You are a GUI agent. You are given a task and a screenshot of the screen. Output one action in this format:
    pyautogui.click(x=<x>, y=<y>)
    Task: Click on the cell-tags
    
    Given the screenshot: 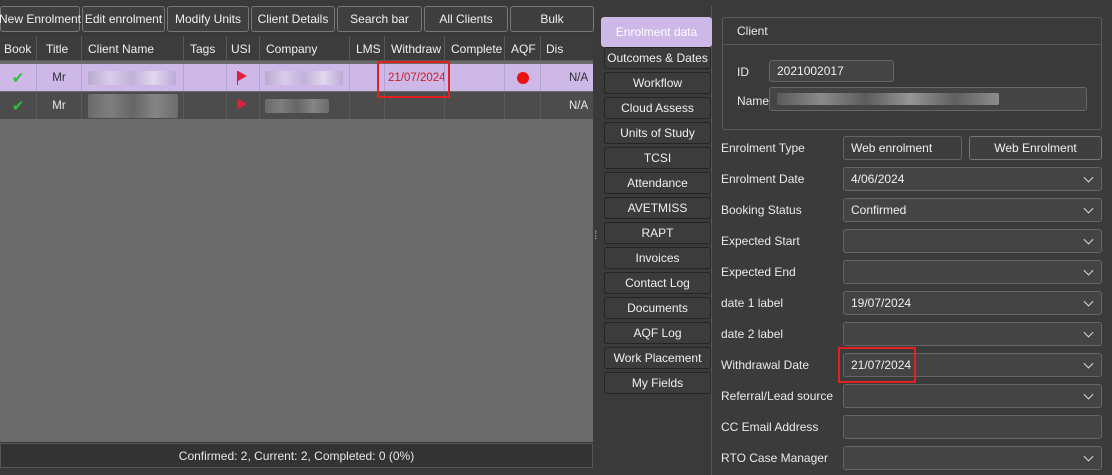 What is the action you would take?
    pyautogui.click(x=205, y=77)
    